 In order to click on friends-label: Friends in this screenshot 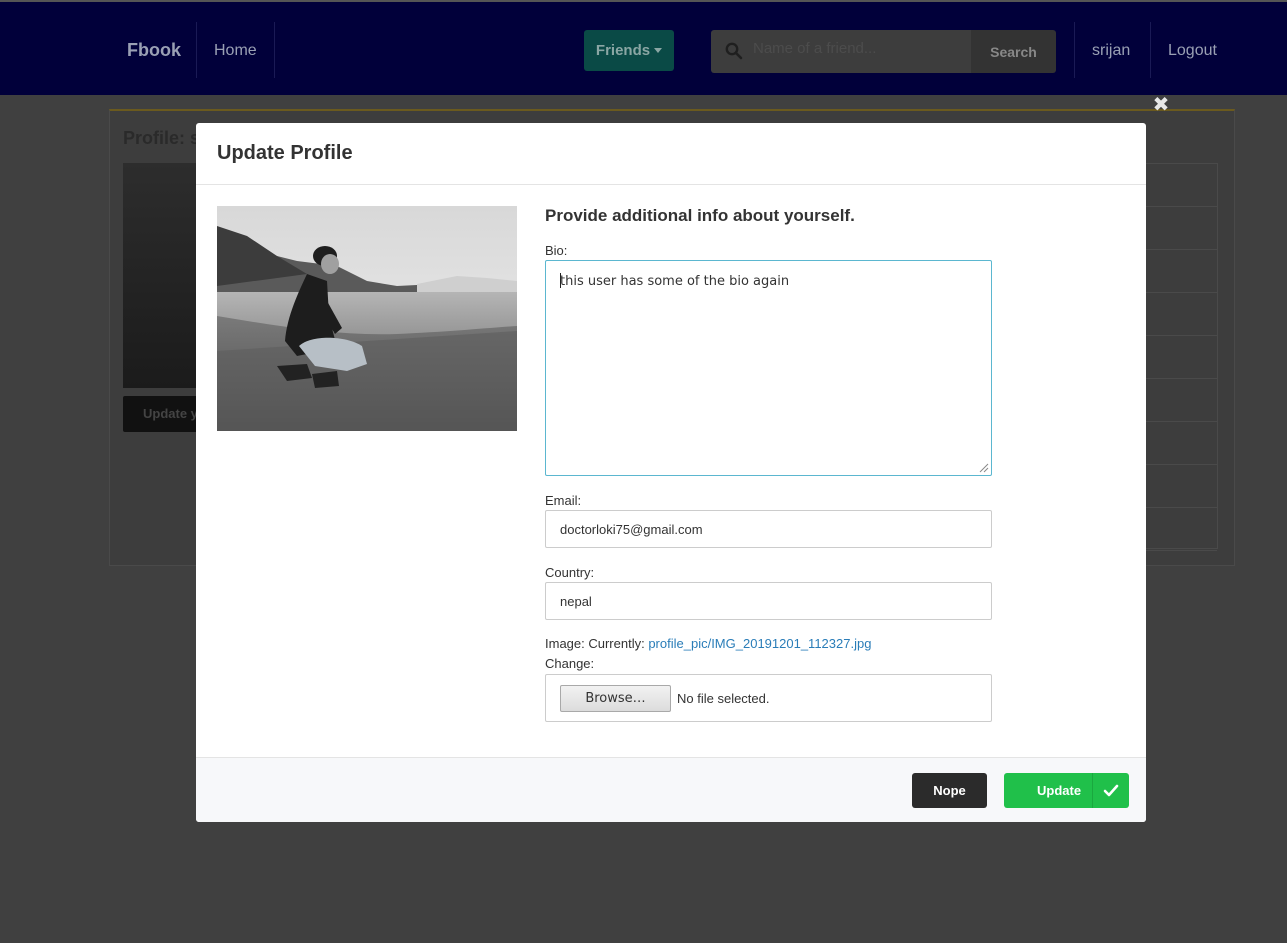, I will do `click(623, 50)`.